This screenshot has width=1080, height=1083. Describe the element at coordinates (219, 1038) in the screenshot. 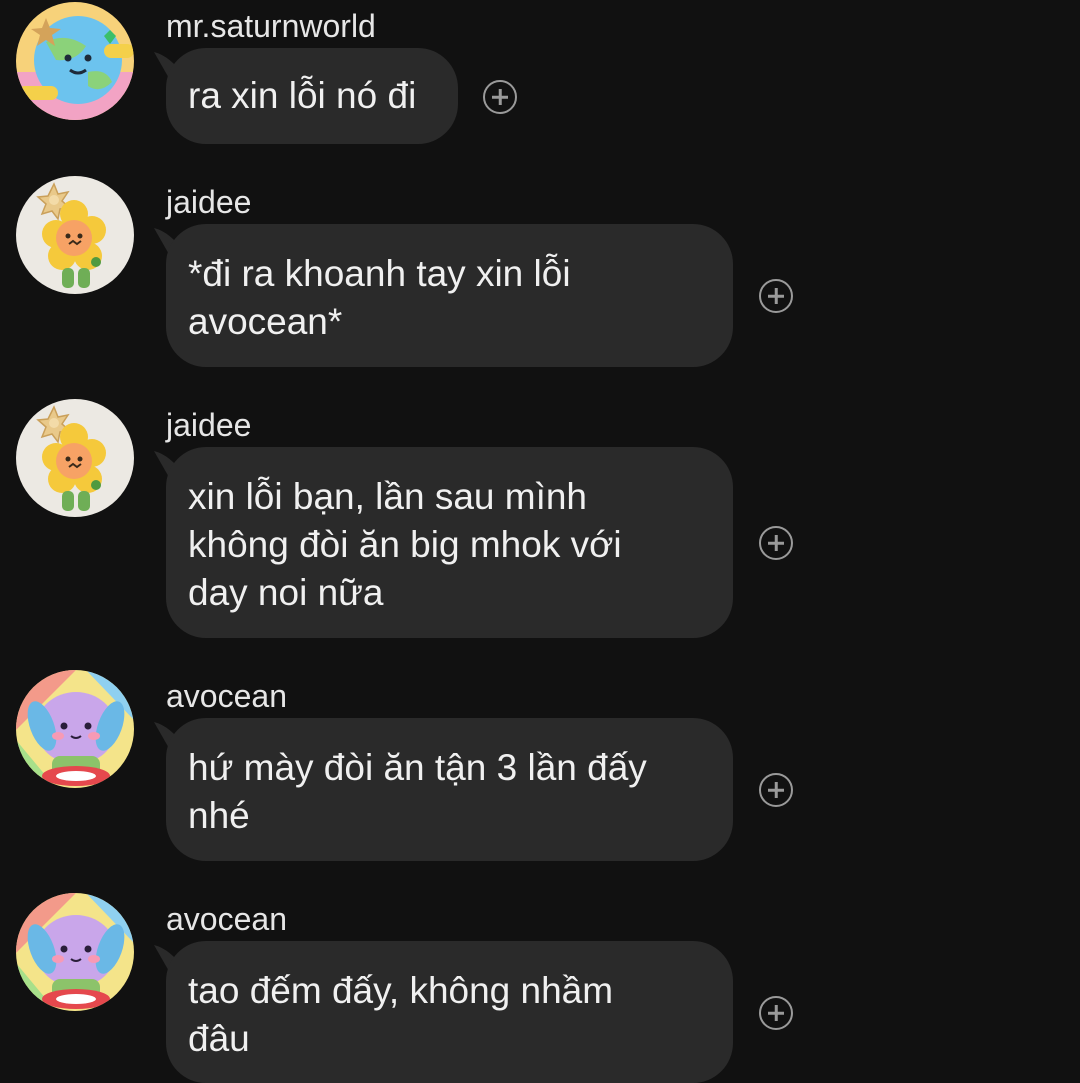

I see `message-text: đâu` at that location.